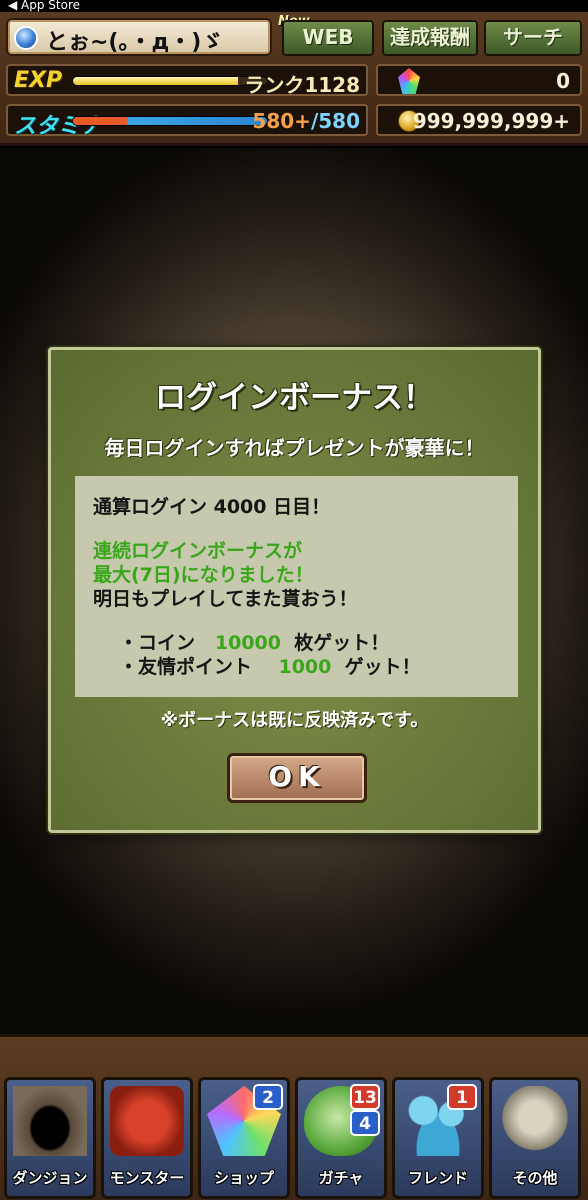 This screenshot has height=1200, width=588. What do you see at coordinates (479, 80) in the screenshot?
I see `magic-stone-counter: 0` at bounding box center [479, 80].